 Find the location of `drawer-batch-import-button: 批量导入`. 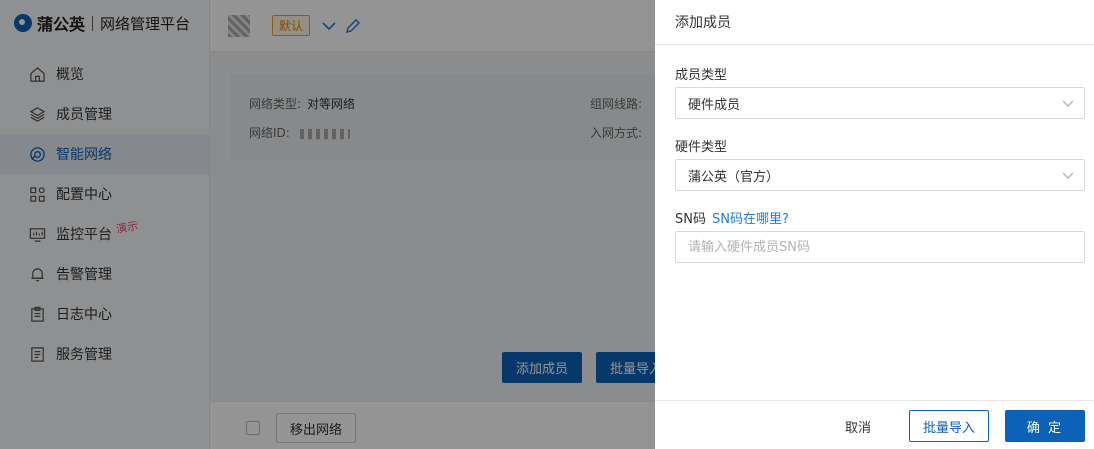

drawer-batch-import-button: 批量导入 is located at coordinates (949, 426).